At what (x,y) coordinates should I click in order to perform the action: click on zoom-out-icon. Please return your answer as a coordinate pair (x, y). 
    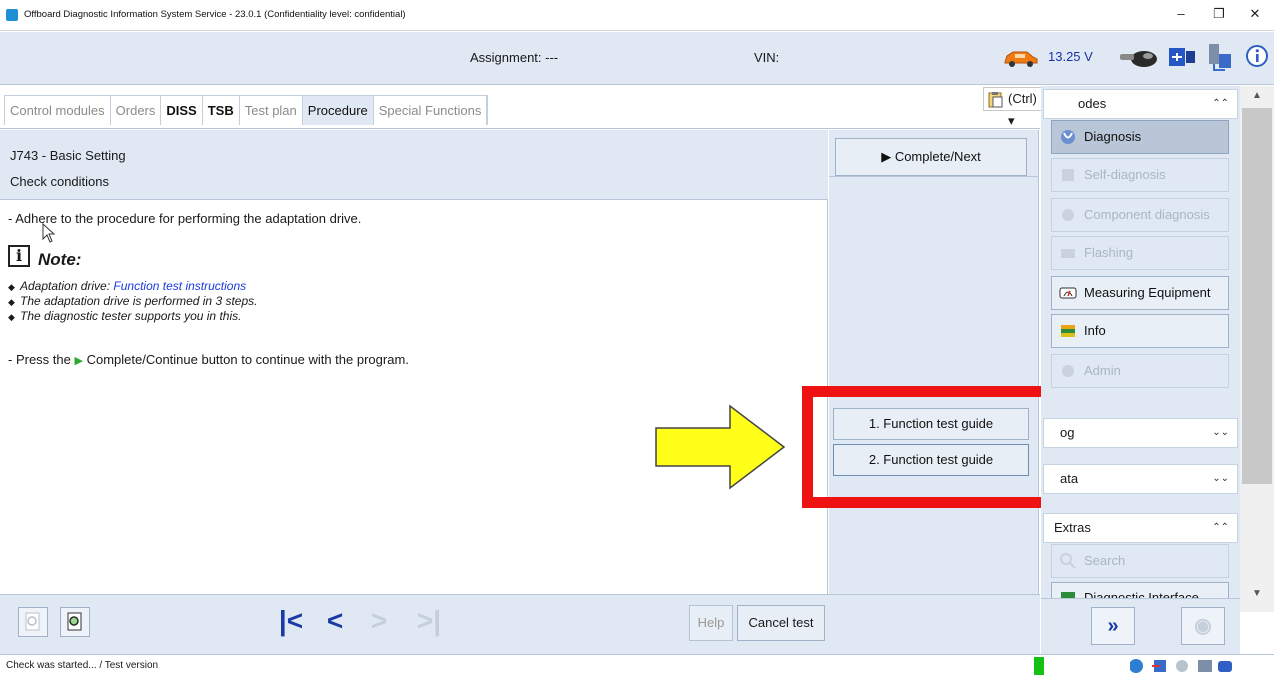
    Looking at the image, I should click on (33, 622).